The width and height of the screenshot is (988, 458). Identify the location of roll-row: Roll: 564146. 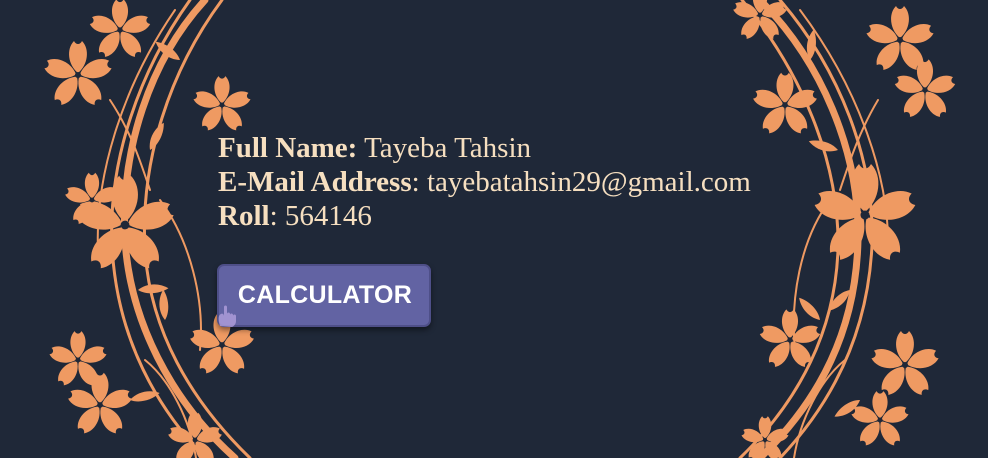
(484, 216).